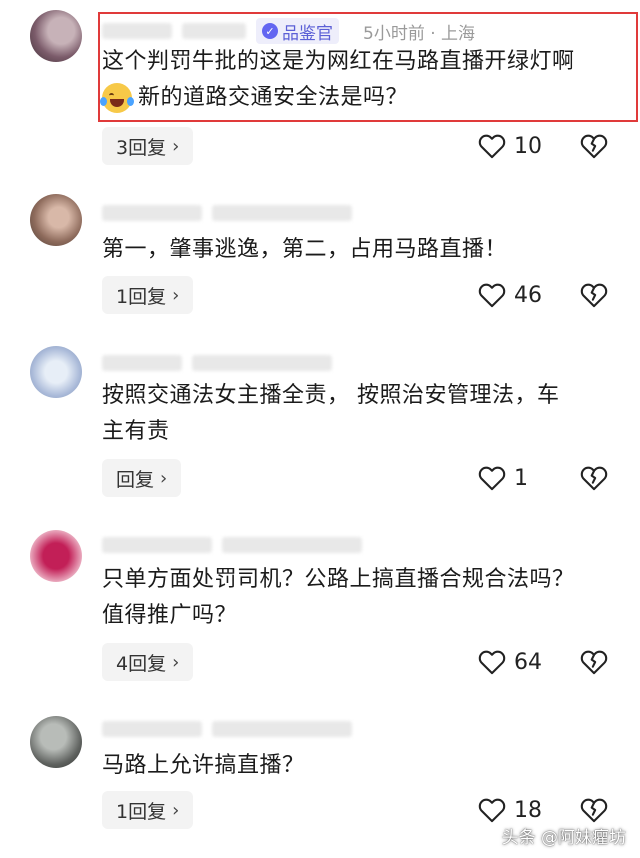 The height and width of the screenshot is (858, 640). What do you see at coordinates (528, 662) in the screenshot?
I see `like-count: 64` at bounding box center [528, 662].